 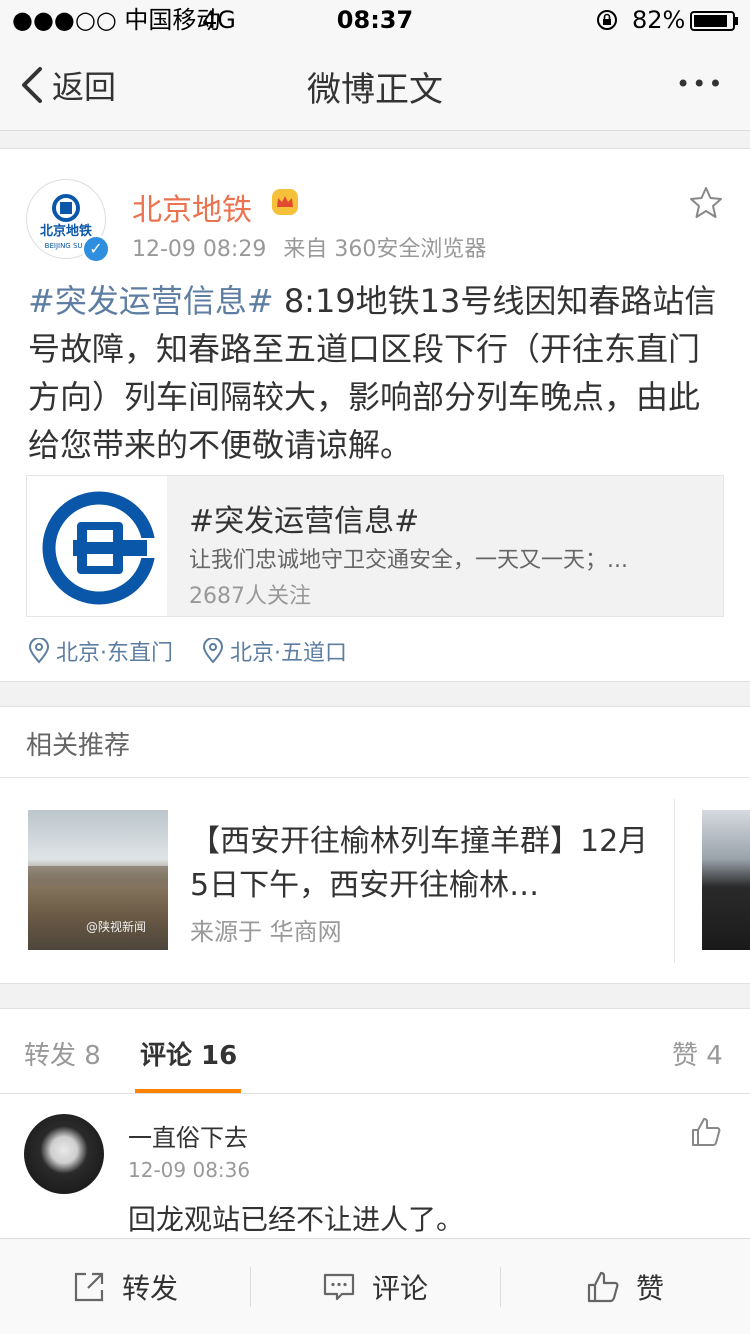 I want to click on battery-percent: 82%, so click(x=659, y=20).